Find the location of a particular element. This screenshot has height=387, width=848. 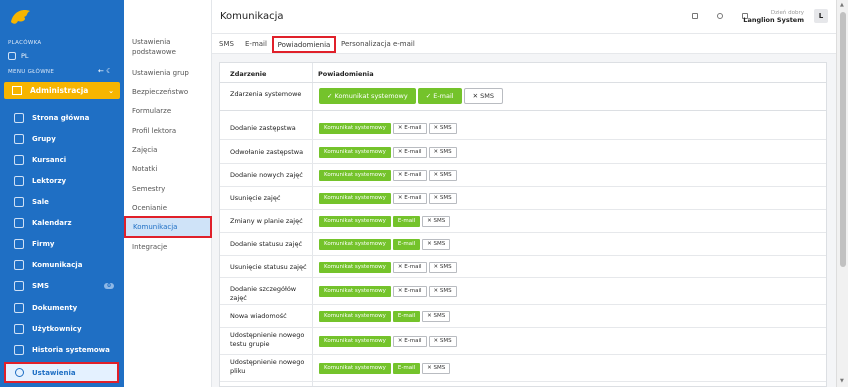

home-icon is located at coordinates (19, 118).